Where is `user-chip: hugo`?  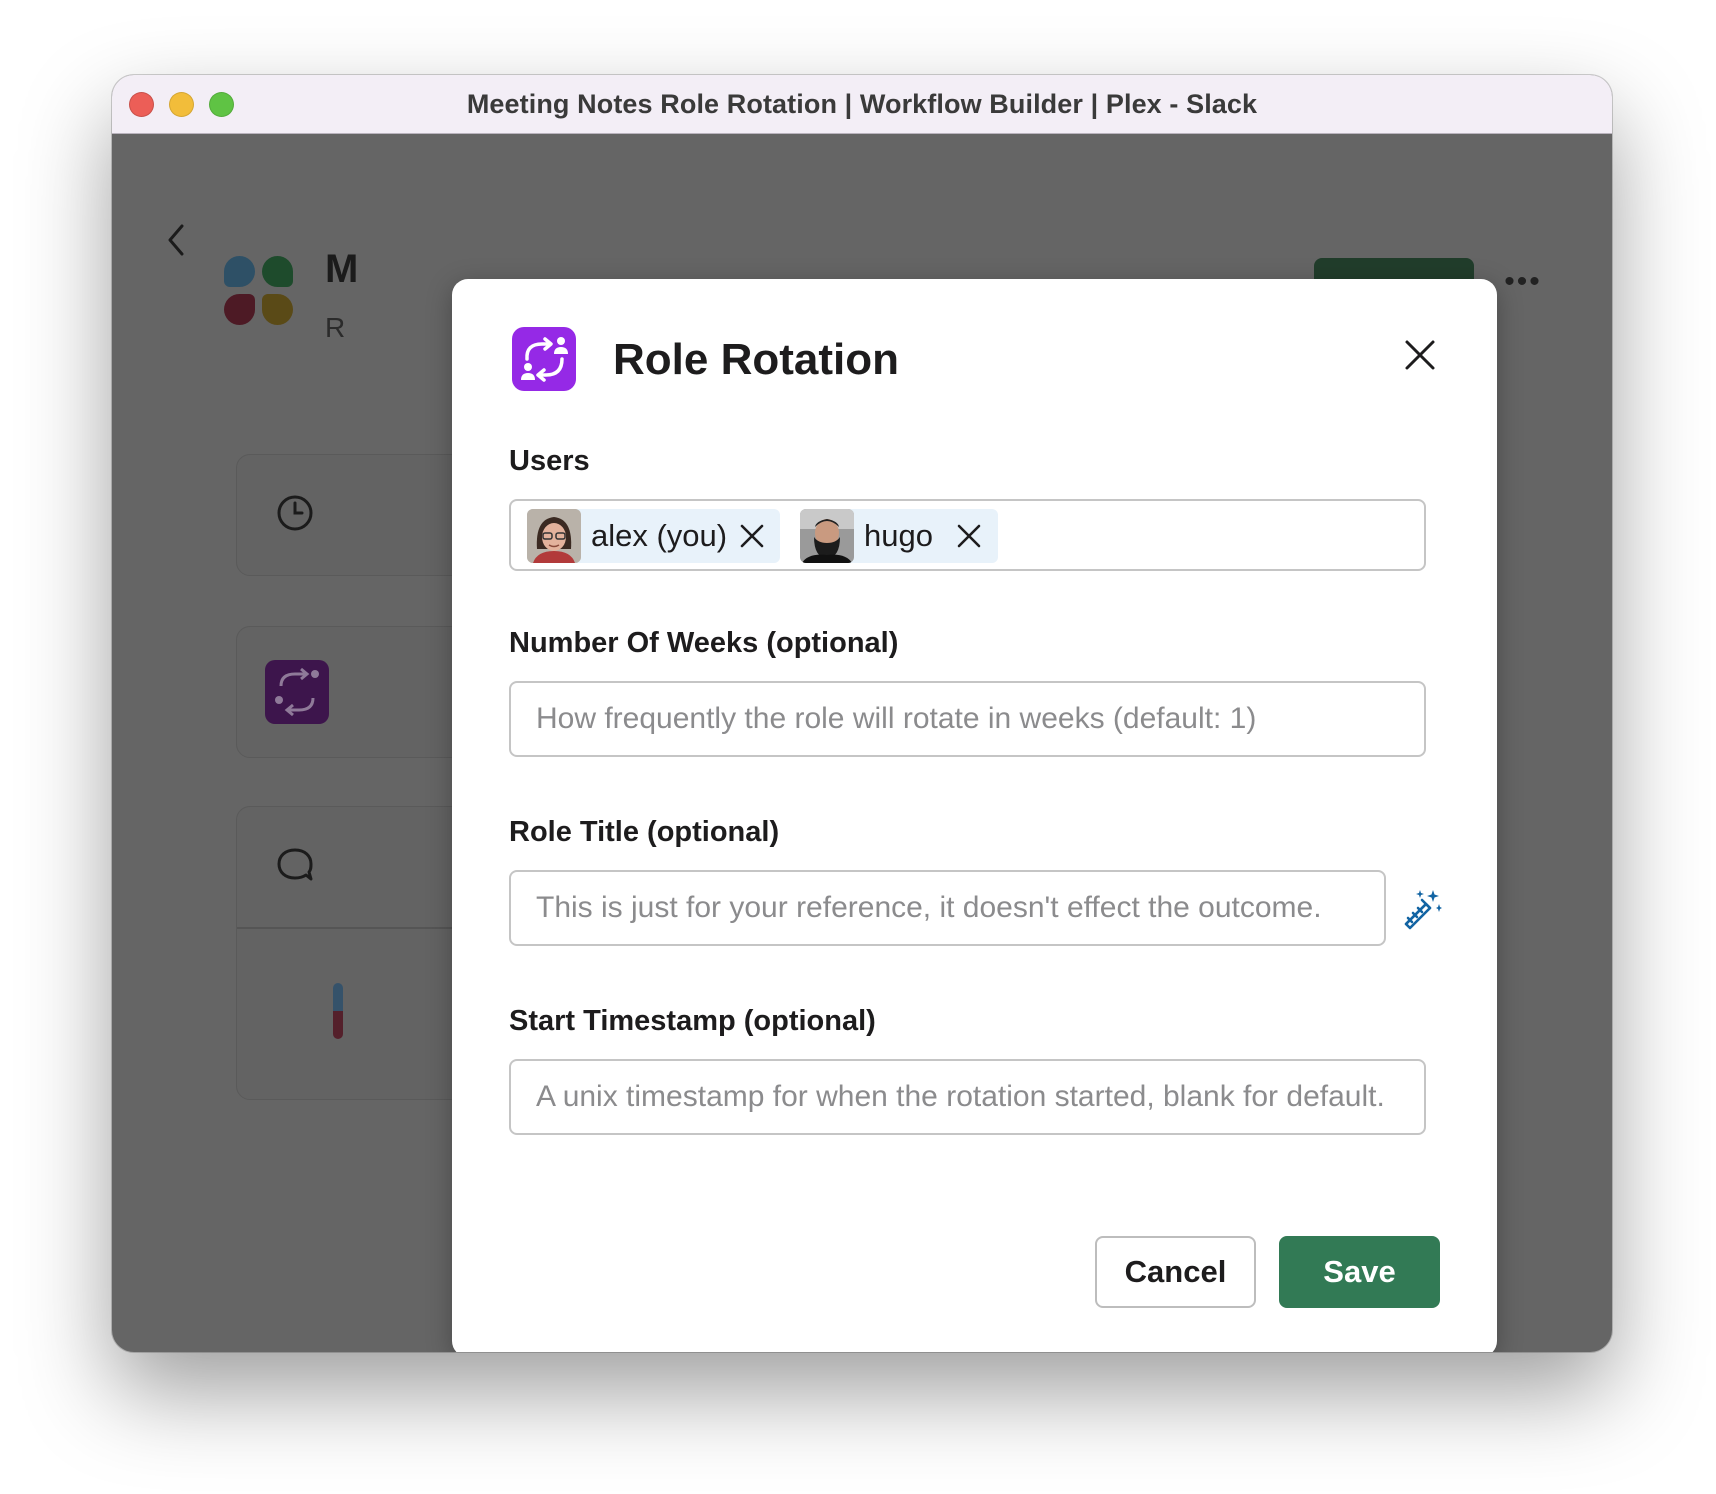 user-chip: hugo is located at coordinates (899, 536).